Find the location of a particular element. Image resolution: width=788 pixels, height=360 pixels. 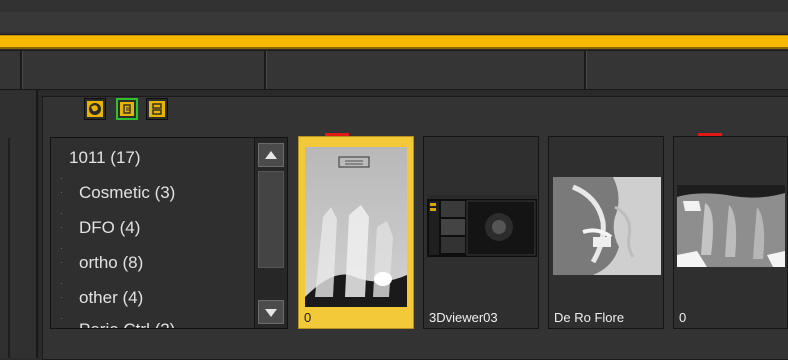

xray-graphic is located at coordinates (356, 227).